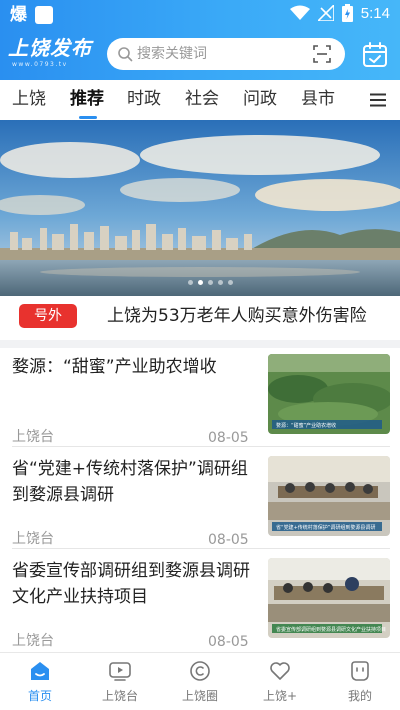 The width and height of the screenshot is (400, 710). I want to click on app-header: 爆 5:14 上饶发布 www.0793.tv 搜索关键词, so click(200, 40).